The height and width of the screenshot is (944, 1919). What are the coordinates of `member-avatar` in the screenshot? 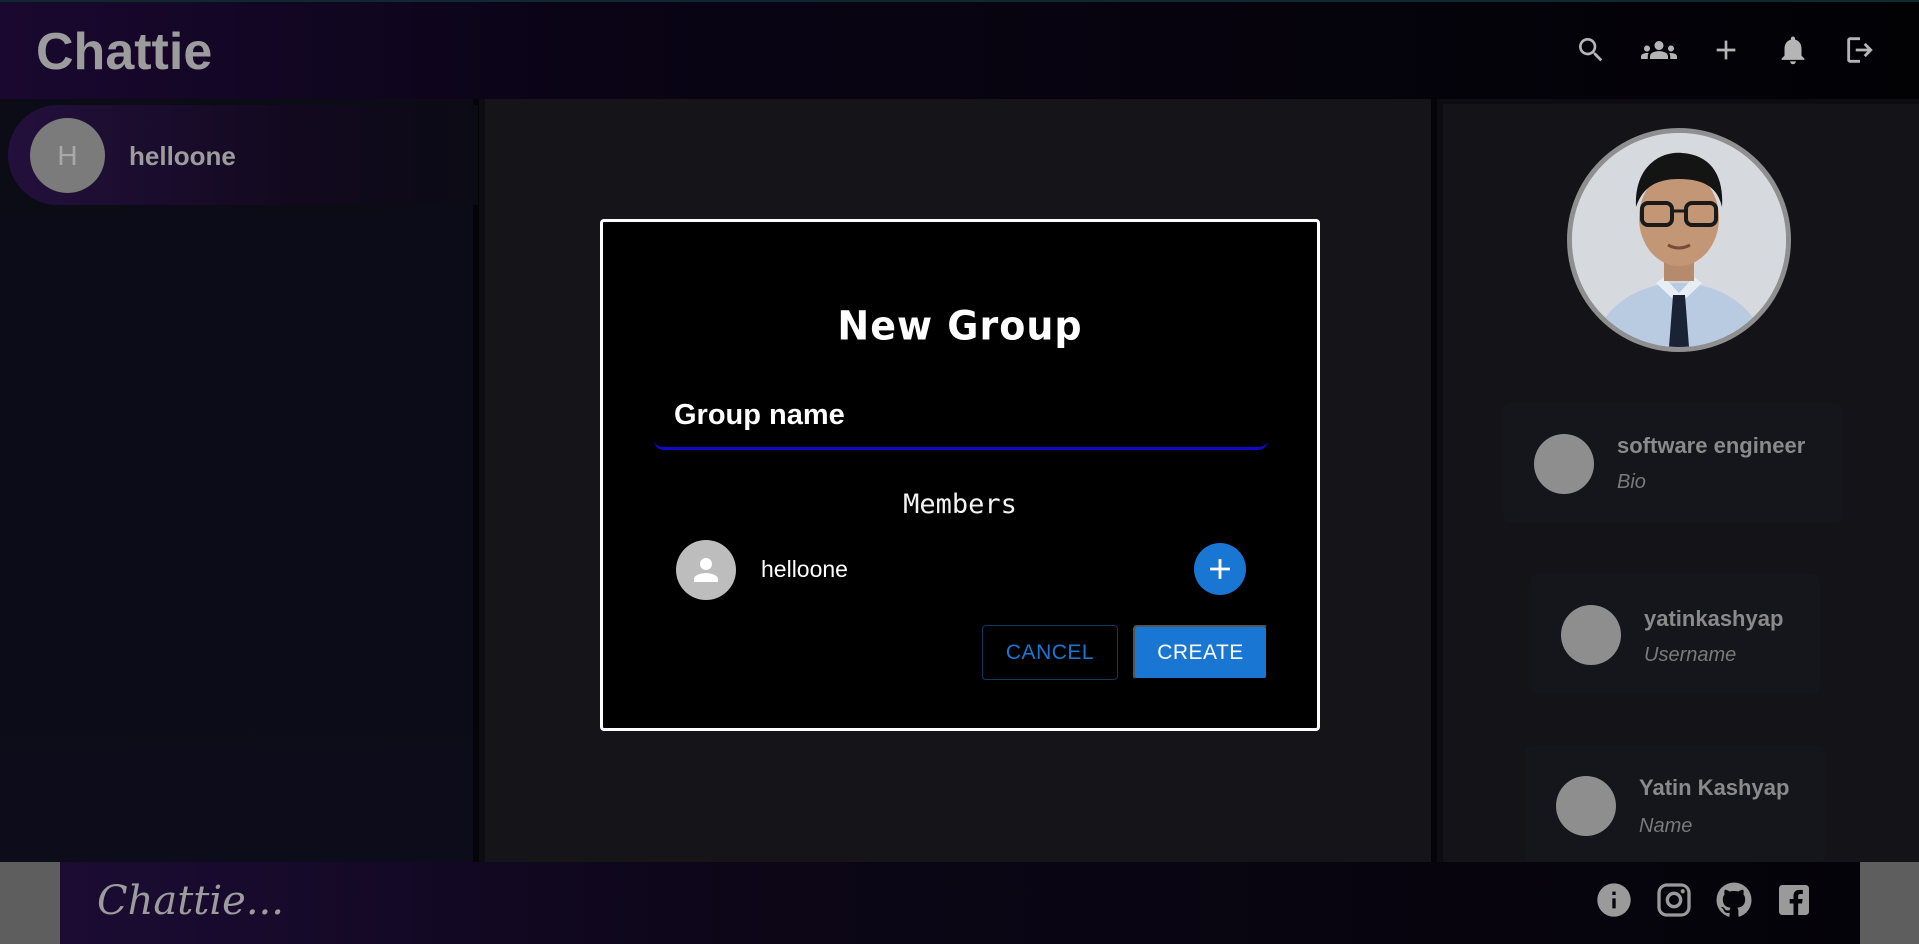 It's located at (706, 570).